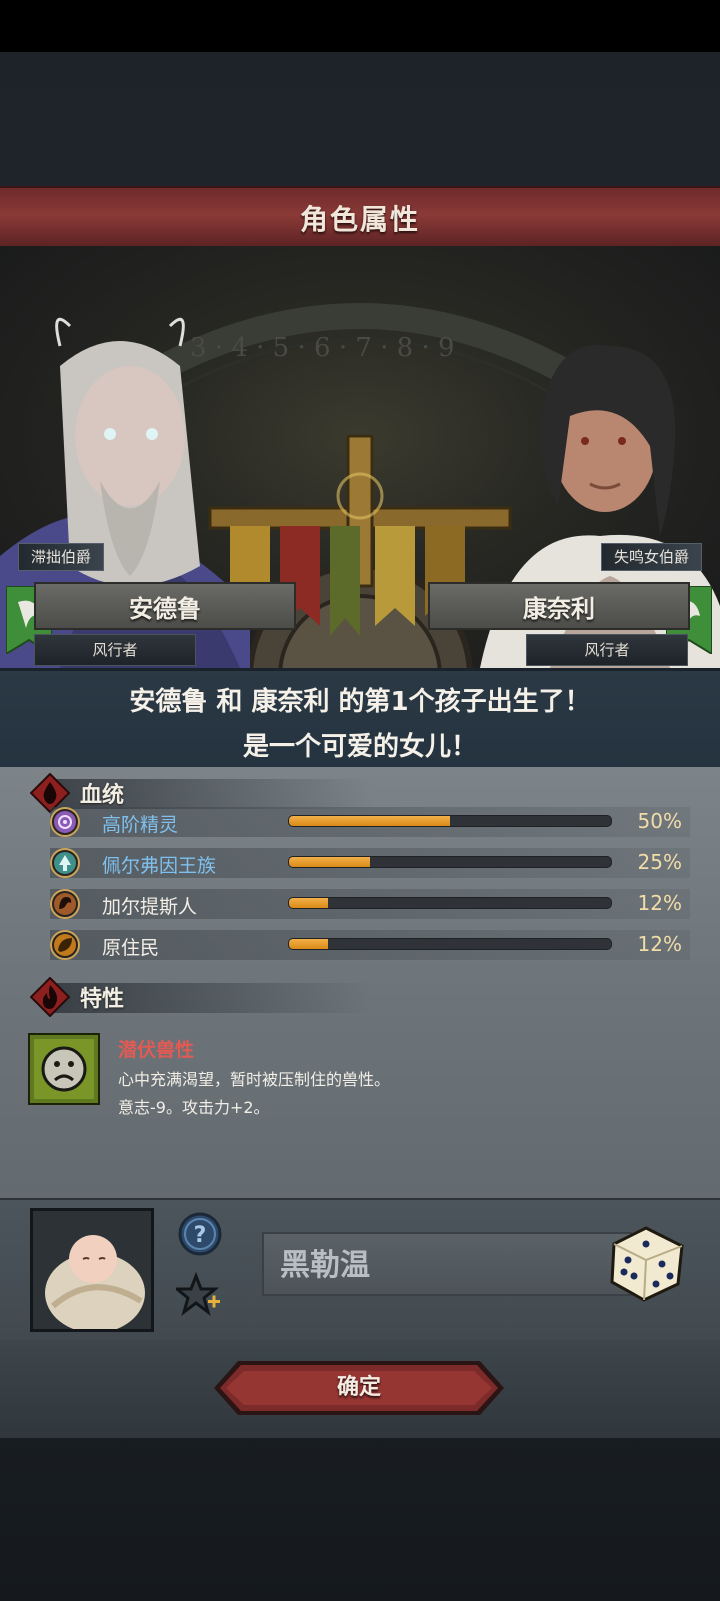  I want to click on father-class: 风行者, so click(115, 650).